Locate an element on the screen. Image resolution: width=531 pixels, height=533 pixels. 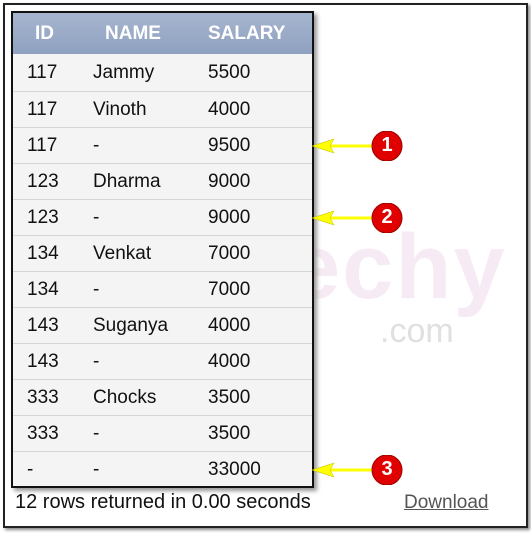
table-row: 333 Chocks 3500 is located at coordinates (162, 397).